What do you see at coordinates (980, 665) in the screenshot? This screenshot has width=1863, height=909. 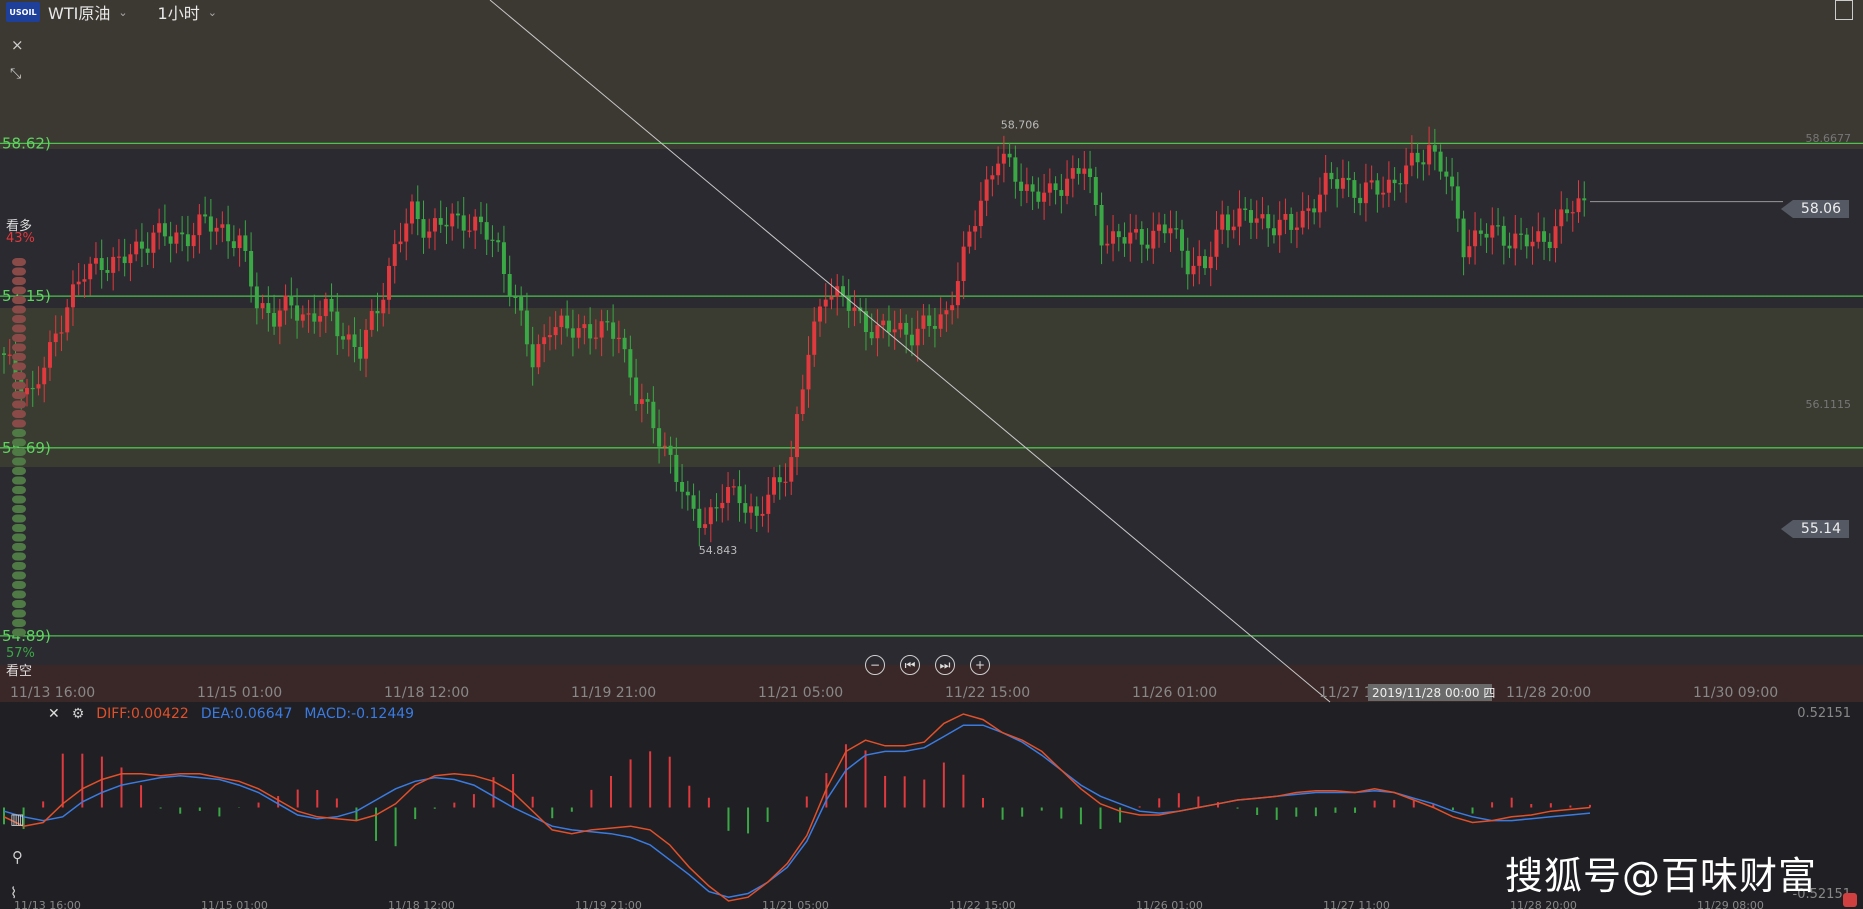 I see `zoom-in-button: +` at bounding box center [980, 665].